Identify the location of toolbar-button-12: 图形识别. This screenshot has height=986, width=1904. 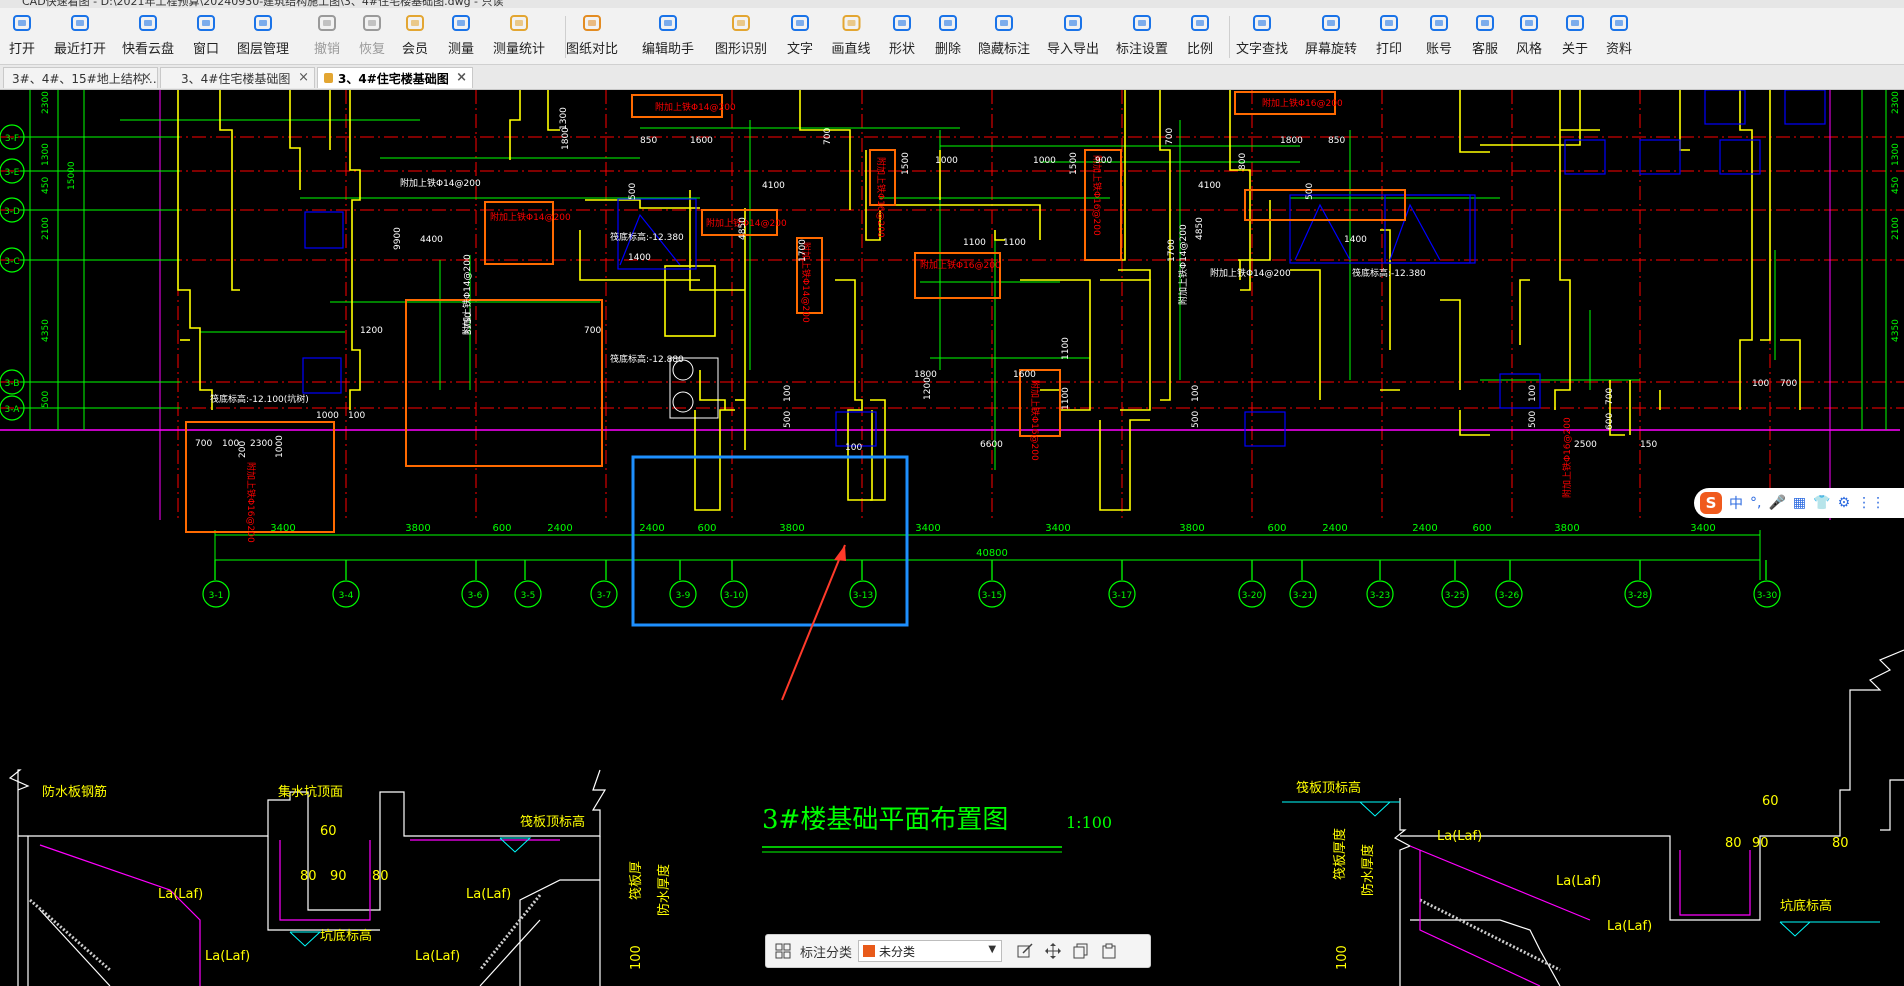
(741, 36).